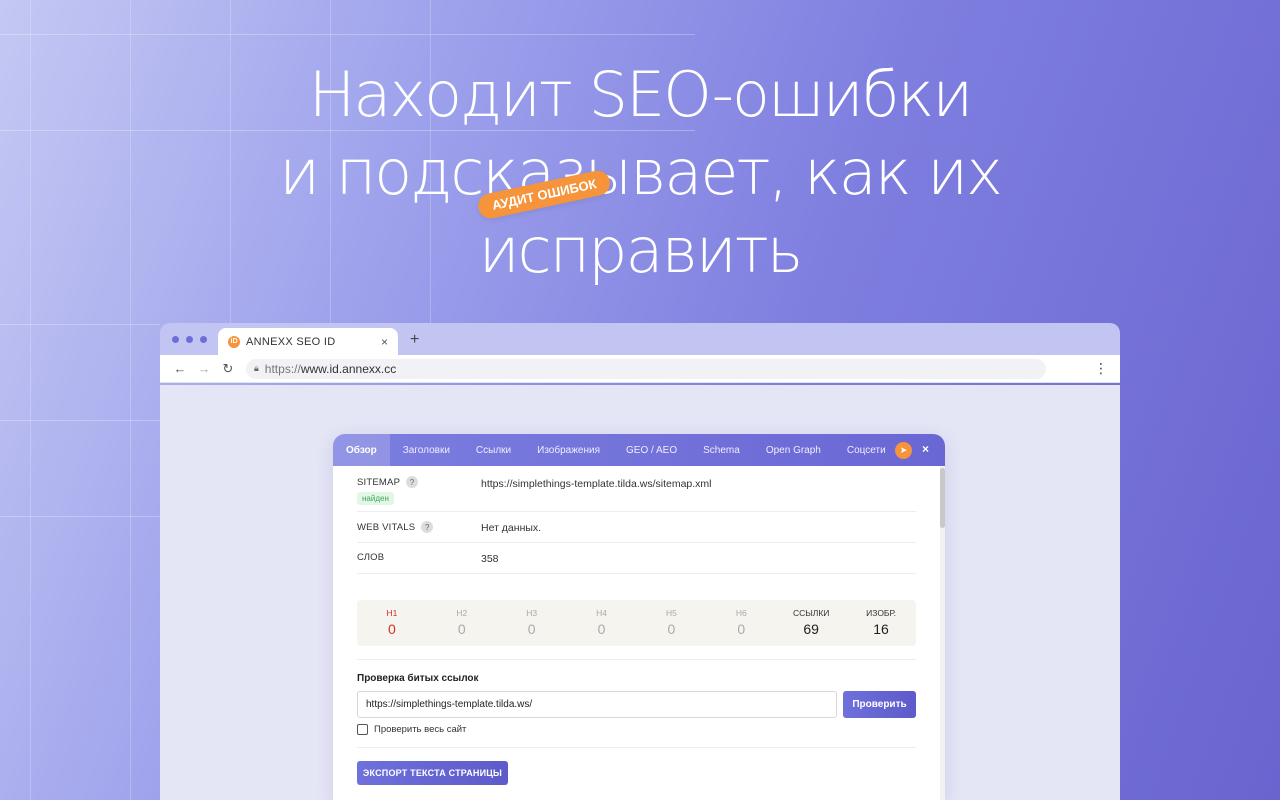 The width and height of the screenshot is (1280, 800). I want to click on whole-site-checkbox: Проверить весь сайт, so click(411, 729).